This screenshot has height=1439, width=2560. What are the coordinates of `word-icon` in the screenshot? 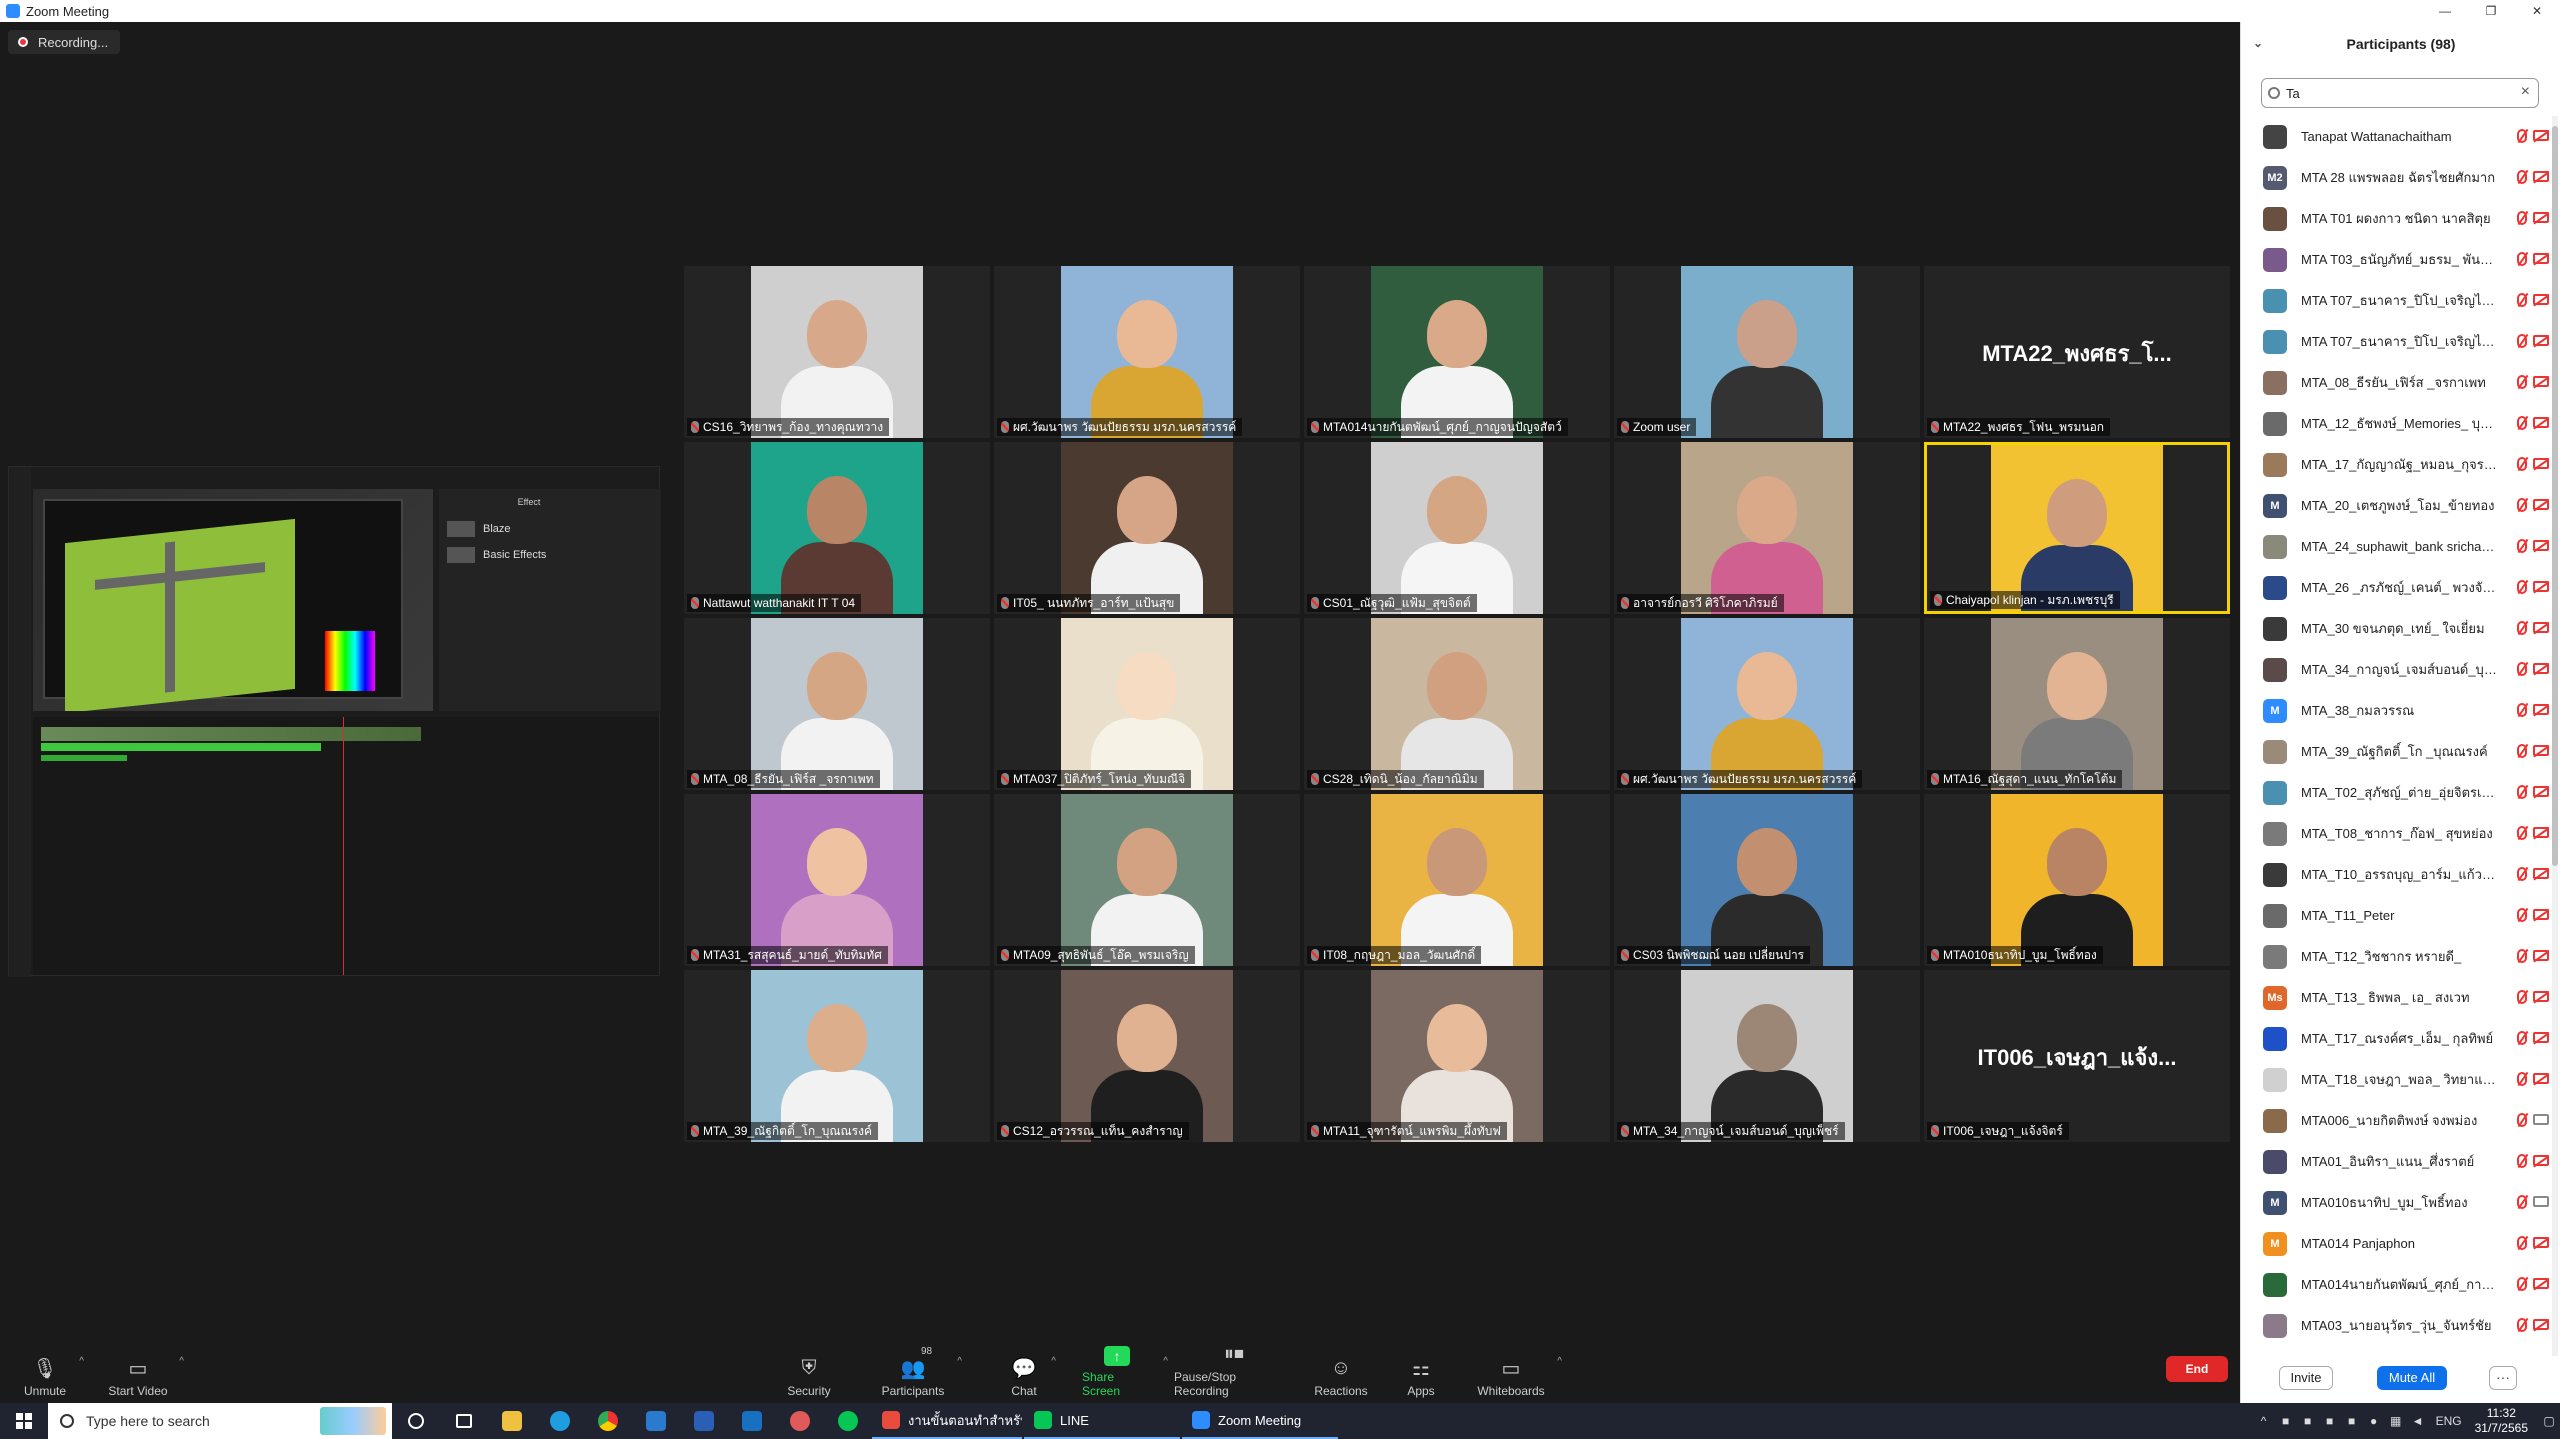 It's located at (704, 1421).